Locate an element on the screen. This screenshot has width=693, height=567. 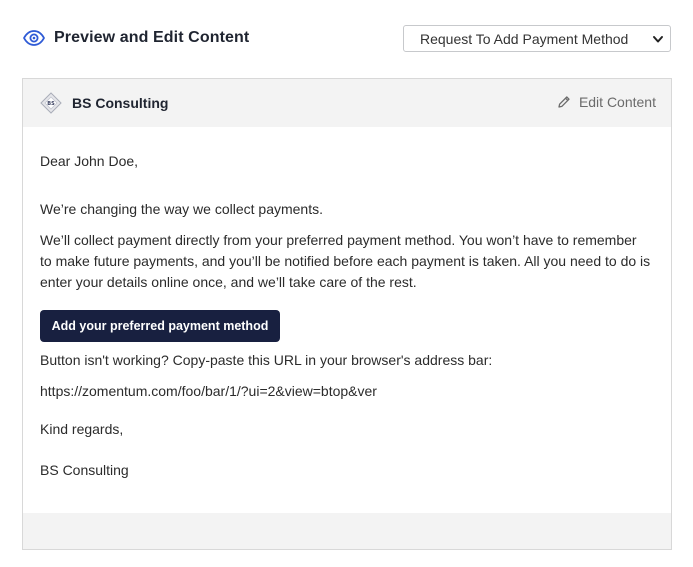
card-header: BS BS Consulting Edit Content is located at coordinates (347, 103).